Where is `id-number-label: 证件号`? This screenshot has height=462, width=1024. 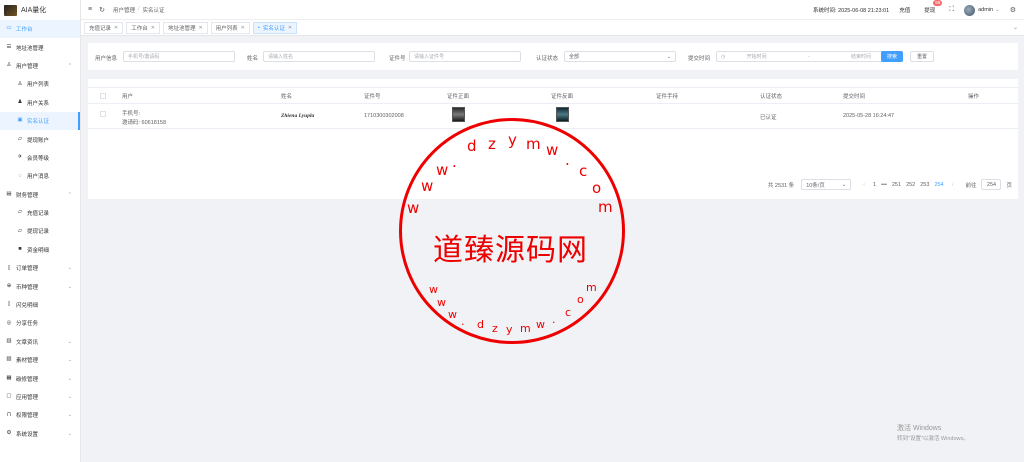 id-number-label: 证件号 is located at coordinates (397, 59).